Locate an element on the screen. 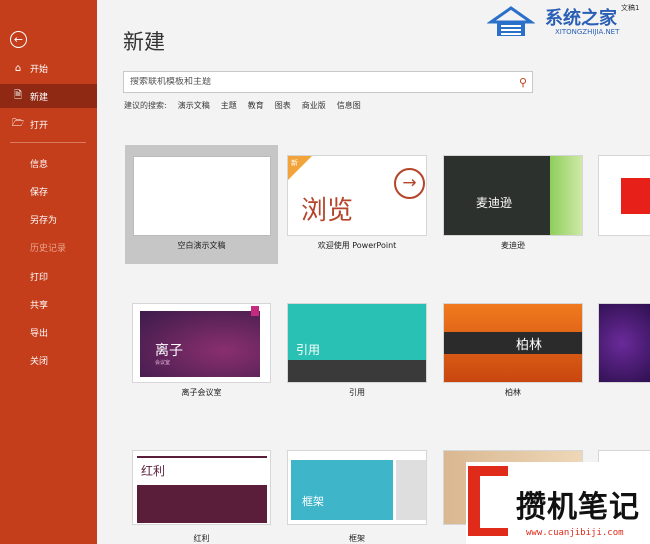  nav-history-label: 历史记录 is located at coordinates (48, 248).